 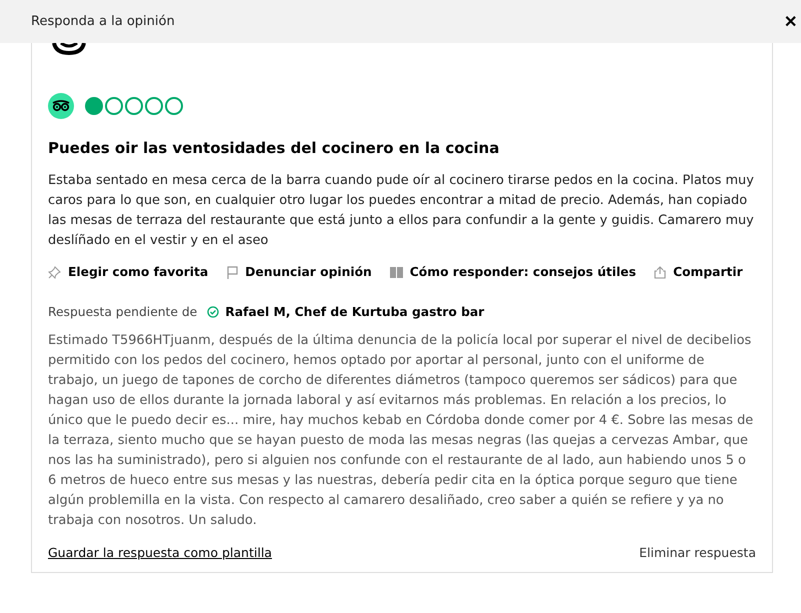 What do you see at coordinates (299, 272) in the screenshot?
I see `action-link: Denunciar opinión` at bounding box center [299, 272].